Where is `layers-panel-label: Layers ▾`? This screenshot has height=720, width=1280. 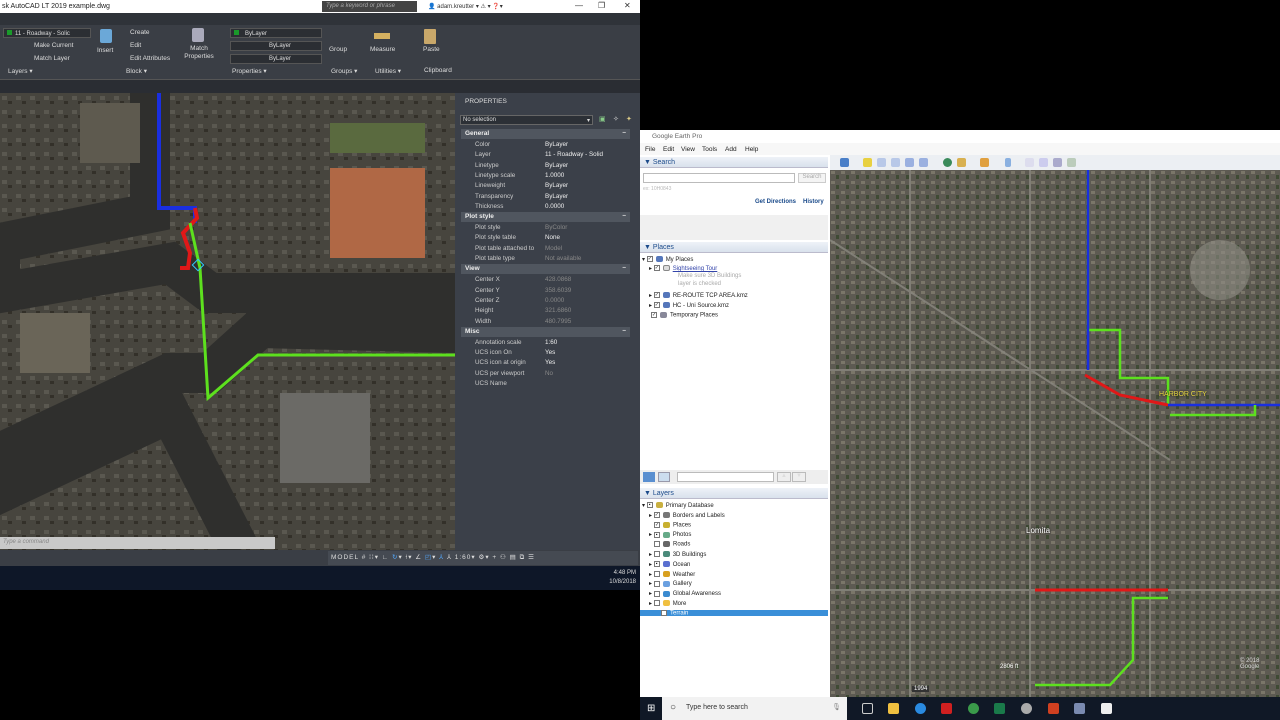 layers-panel-label: Layers ▾ is located at coordinates (20, 71).